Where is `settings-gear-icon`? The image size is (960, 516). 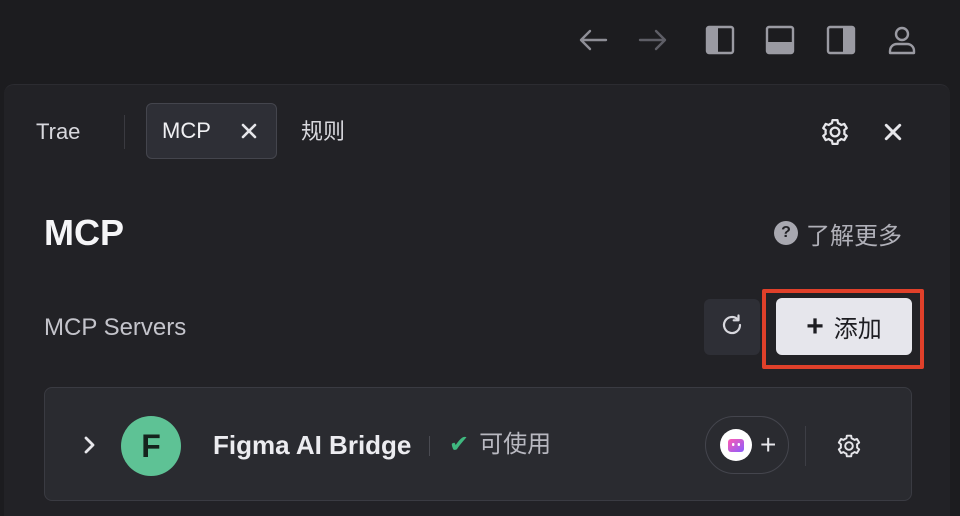 settings-gear-icon is located at coordinates (835, 132).